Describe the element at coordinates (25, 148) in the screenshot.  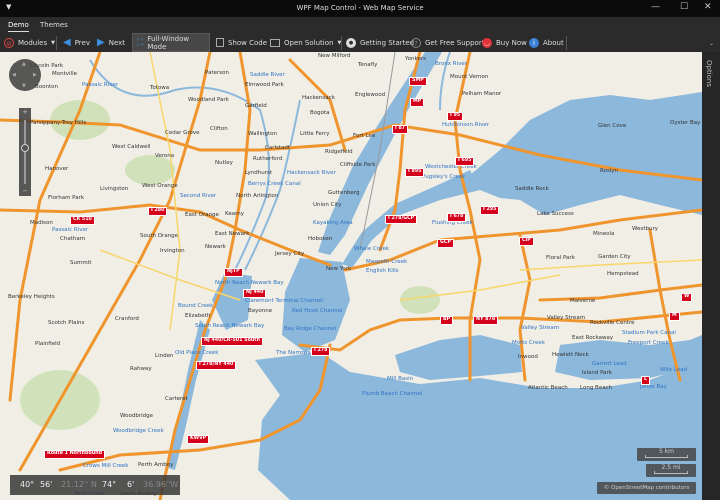
I see `zoom-thumb` at that location.